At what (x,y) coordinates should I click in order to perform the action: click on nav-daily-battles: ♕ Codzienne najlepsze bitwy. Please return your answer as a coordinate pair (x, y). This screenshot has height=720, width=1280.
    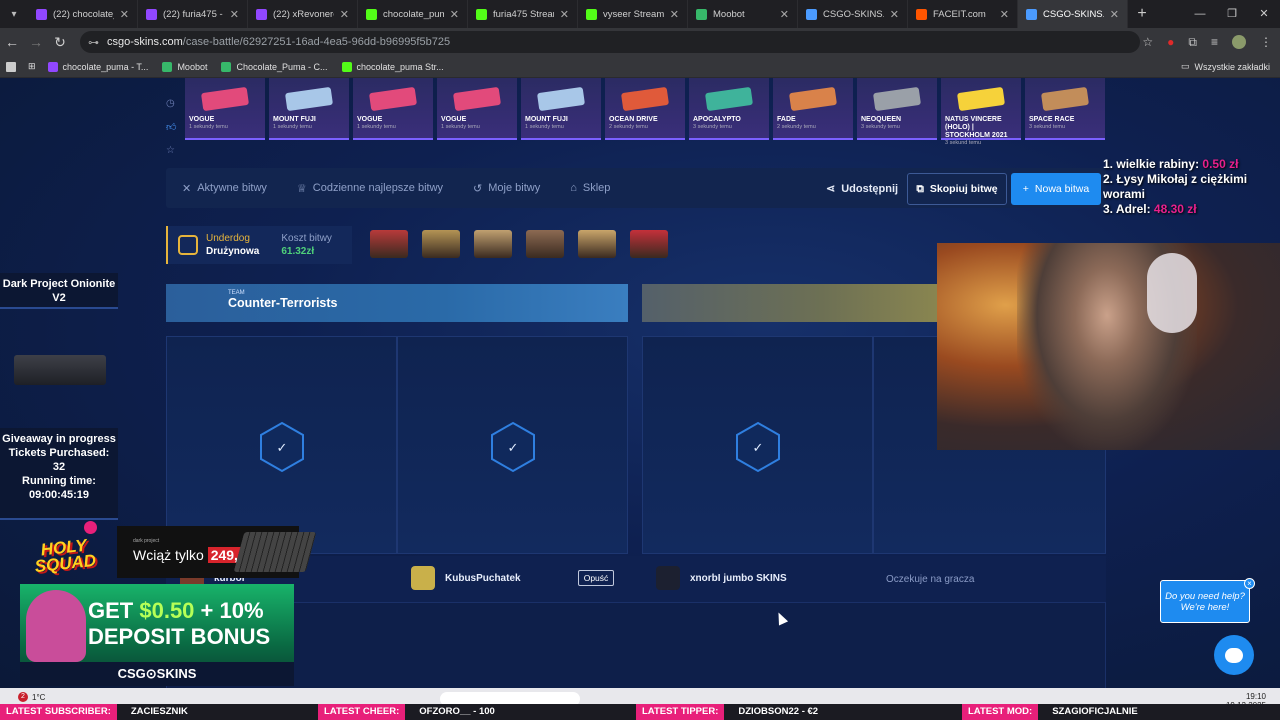
    Looking at the image, I should click on (370, 188).